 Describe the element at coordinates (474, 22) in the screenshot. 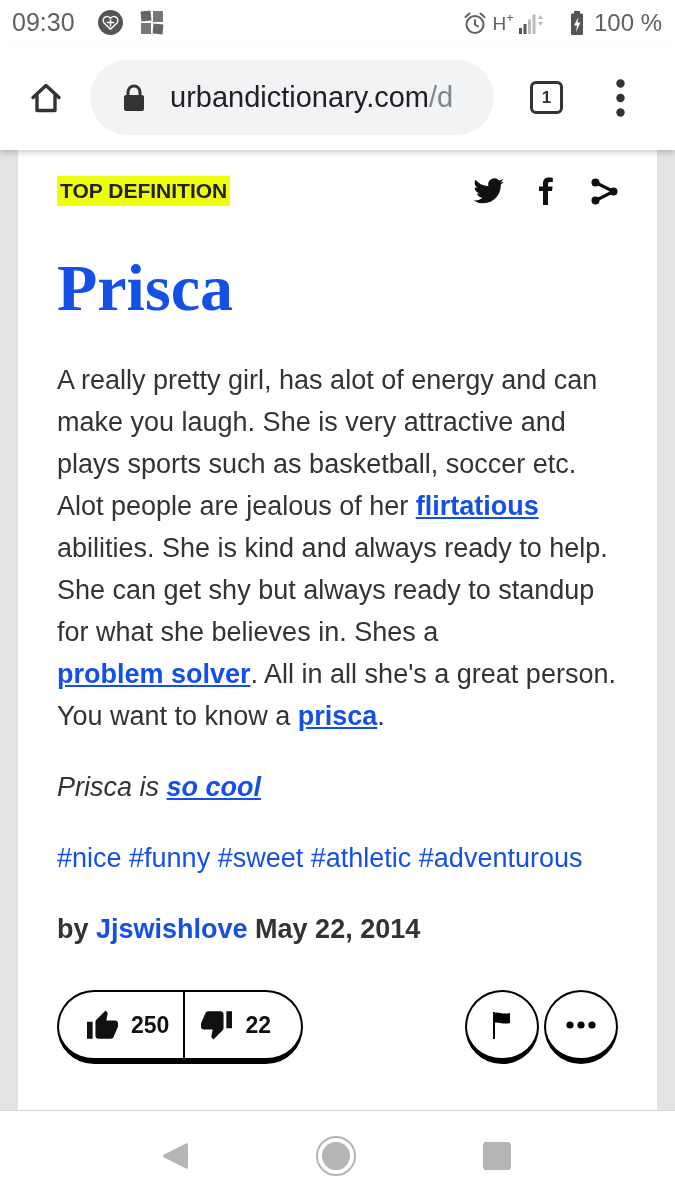

I see `alarm-icon` at that location.